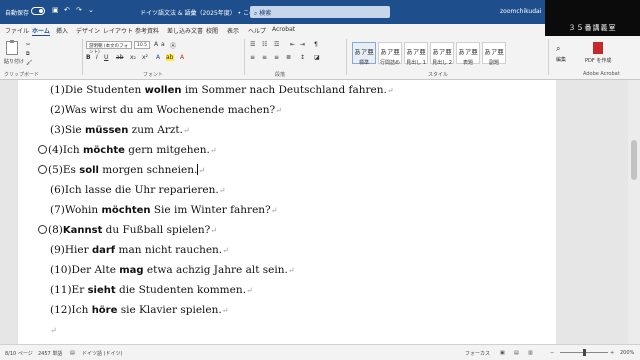  What do you see at coordinates (67, 130) in the screenshot?
I see `sentence-text: (3)Sie` at bounding box center [67, 130].